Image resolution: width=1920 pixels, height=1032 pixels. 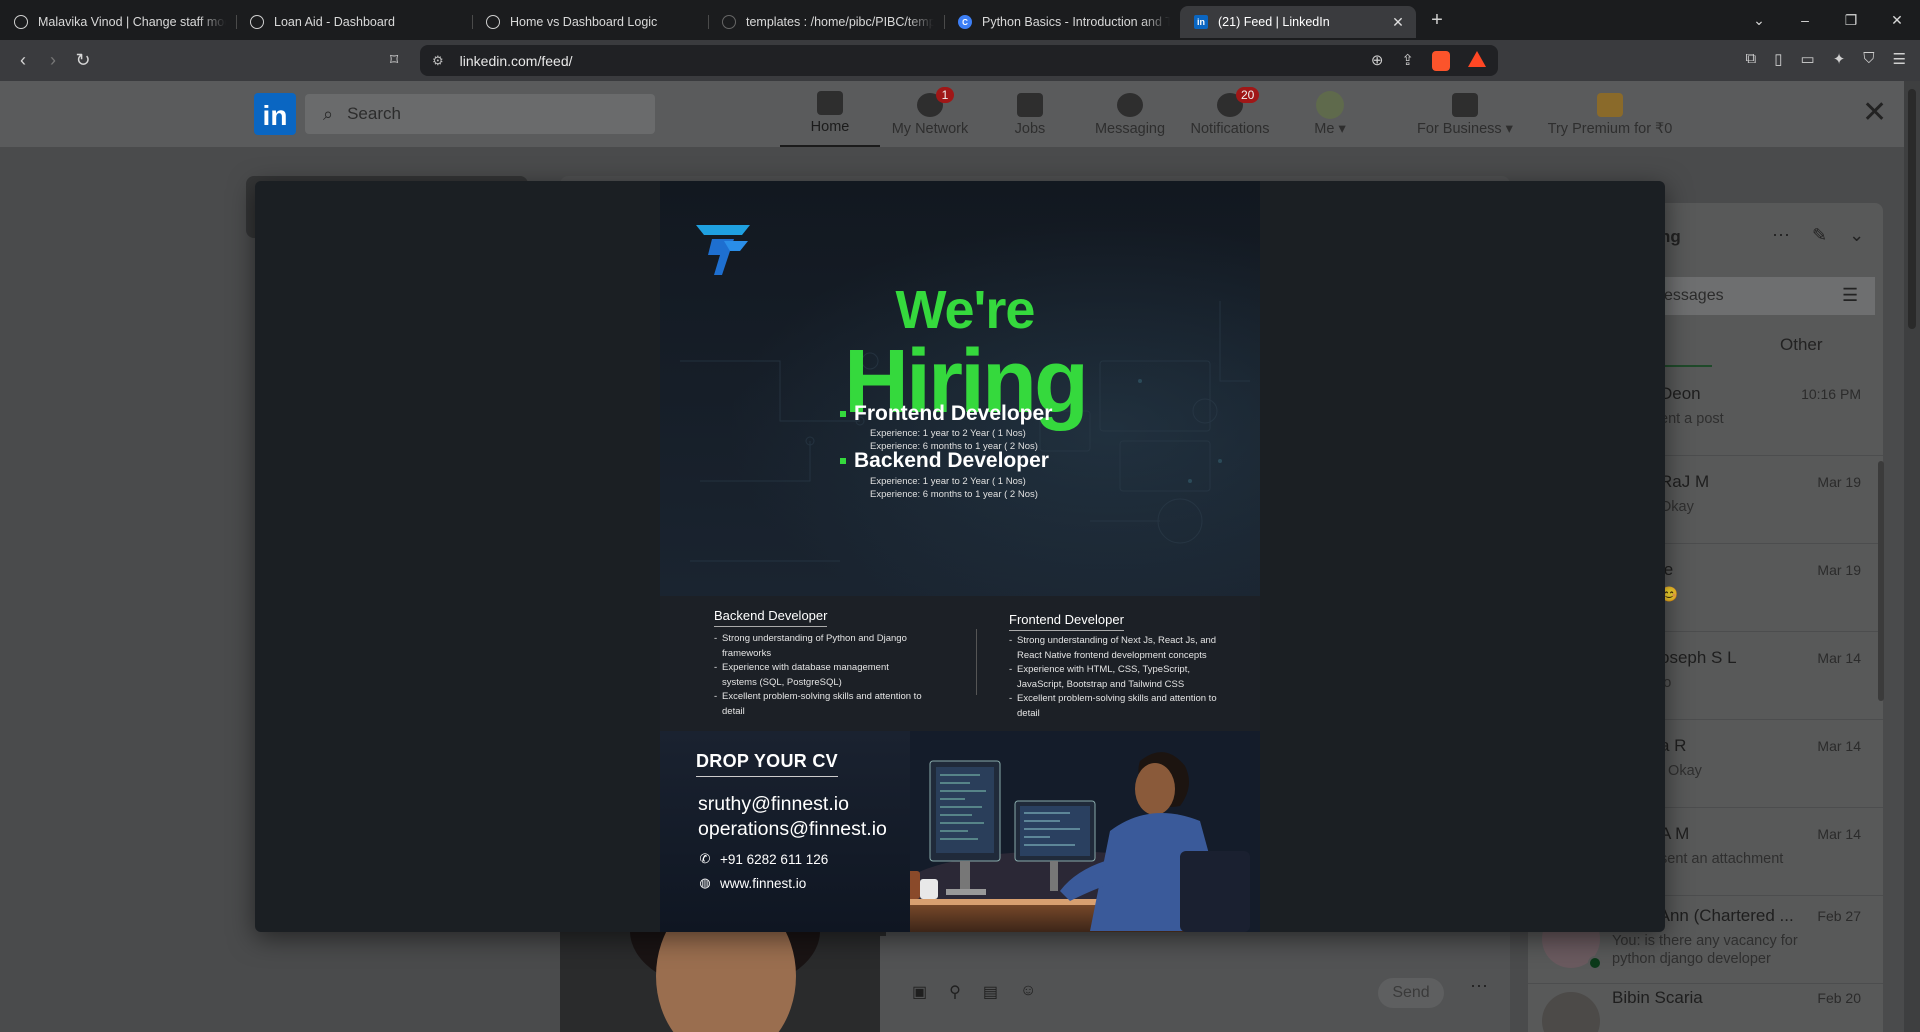 What do you see at coordinates (1850, 295) in the screenshot?
I see `filter-icon: ☰` at bounding box center [1850, 295].